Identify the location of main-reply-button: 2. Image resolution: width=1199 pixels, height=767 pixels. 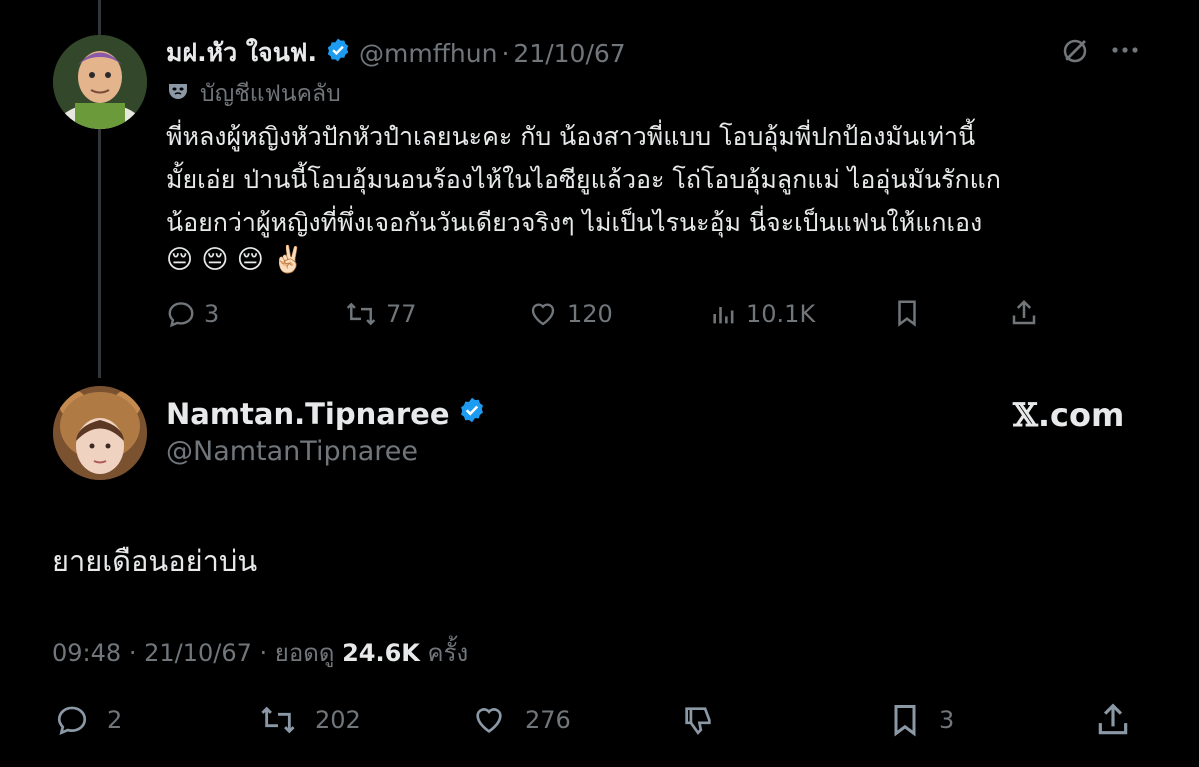
(87, 720).